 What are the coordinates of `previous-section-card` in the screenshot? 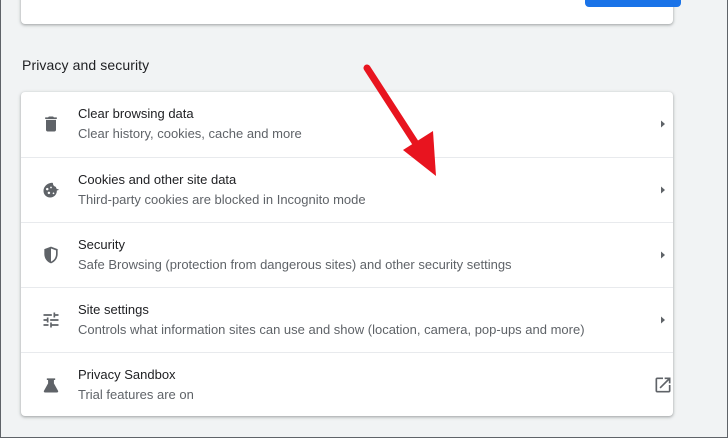 It's located at (351, 12).